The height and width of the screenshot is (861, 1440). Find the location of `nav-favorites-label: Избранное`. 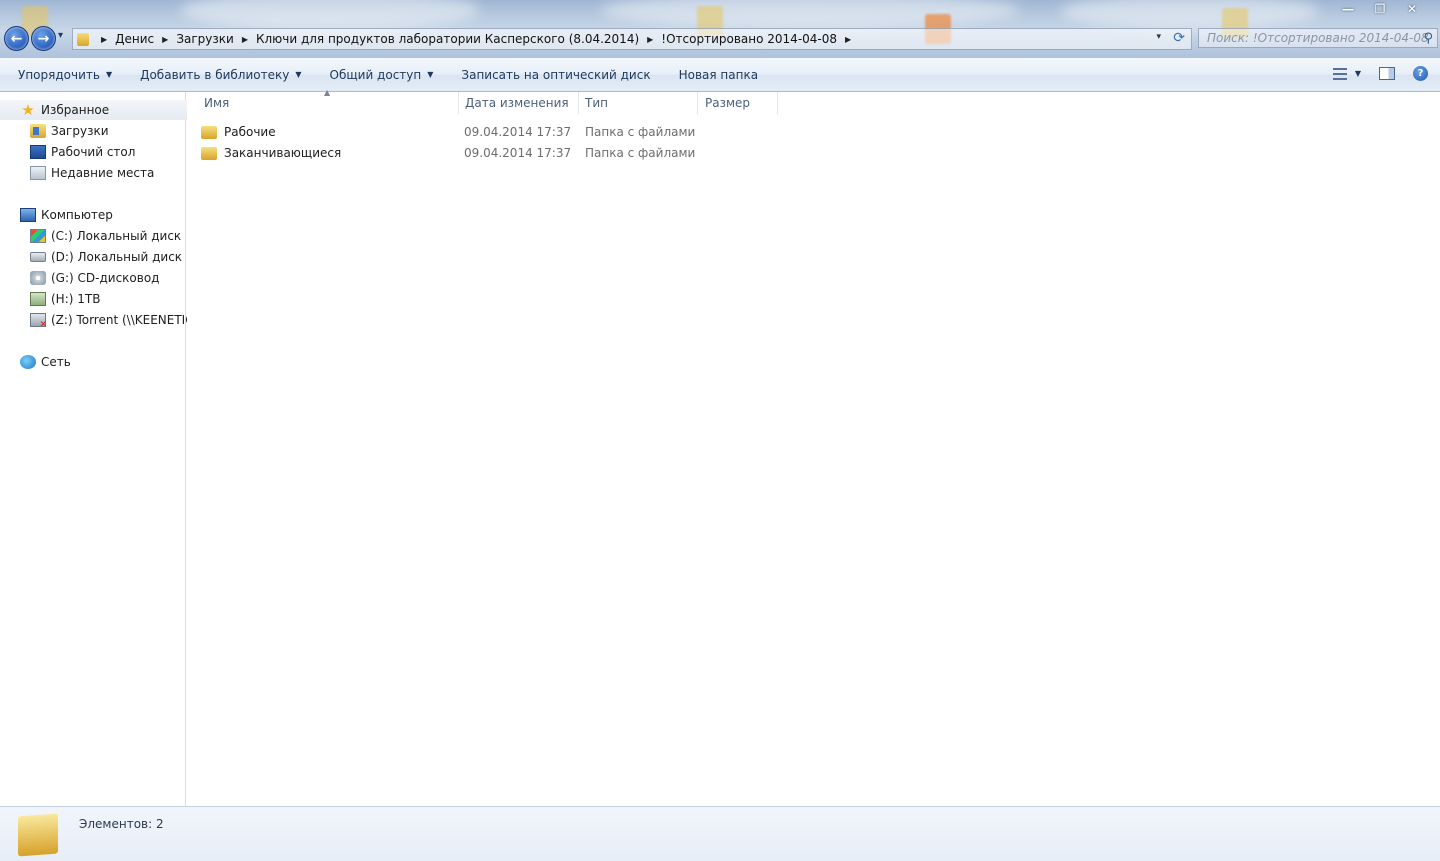

nav-favorites-label: Избранное is located at coordinates (75, 110).